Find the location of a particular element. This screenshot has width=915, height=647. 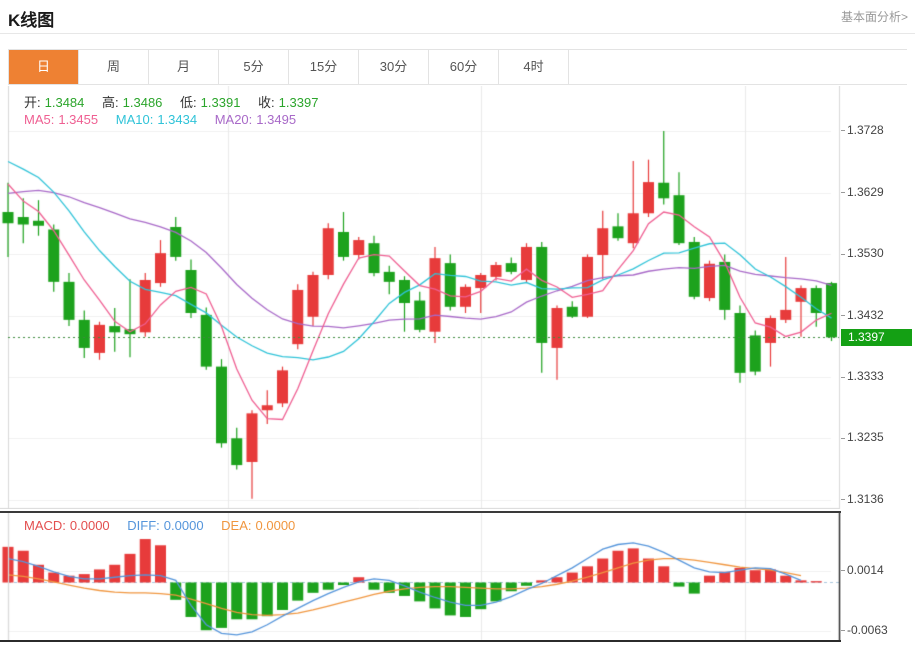

diff-label: DIFF: is located at coordinates (143, 525).